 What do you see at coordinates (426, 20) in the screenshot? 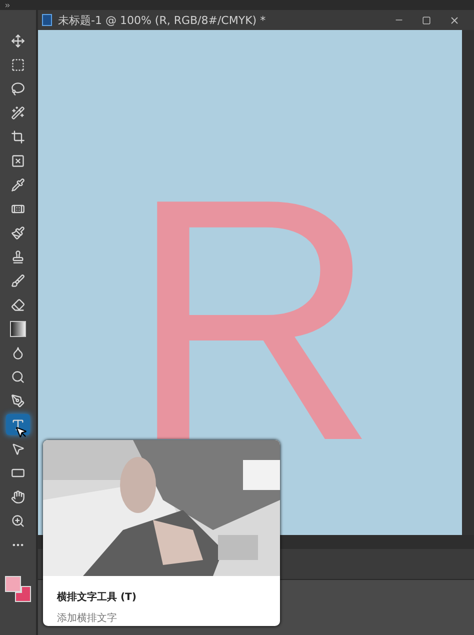
I see `maximize-icon` at bounding box center [426, 20].